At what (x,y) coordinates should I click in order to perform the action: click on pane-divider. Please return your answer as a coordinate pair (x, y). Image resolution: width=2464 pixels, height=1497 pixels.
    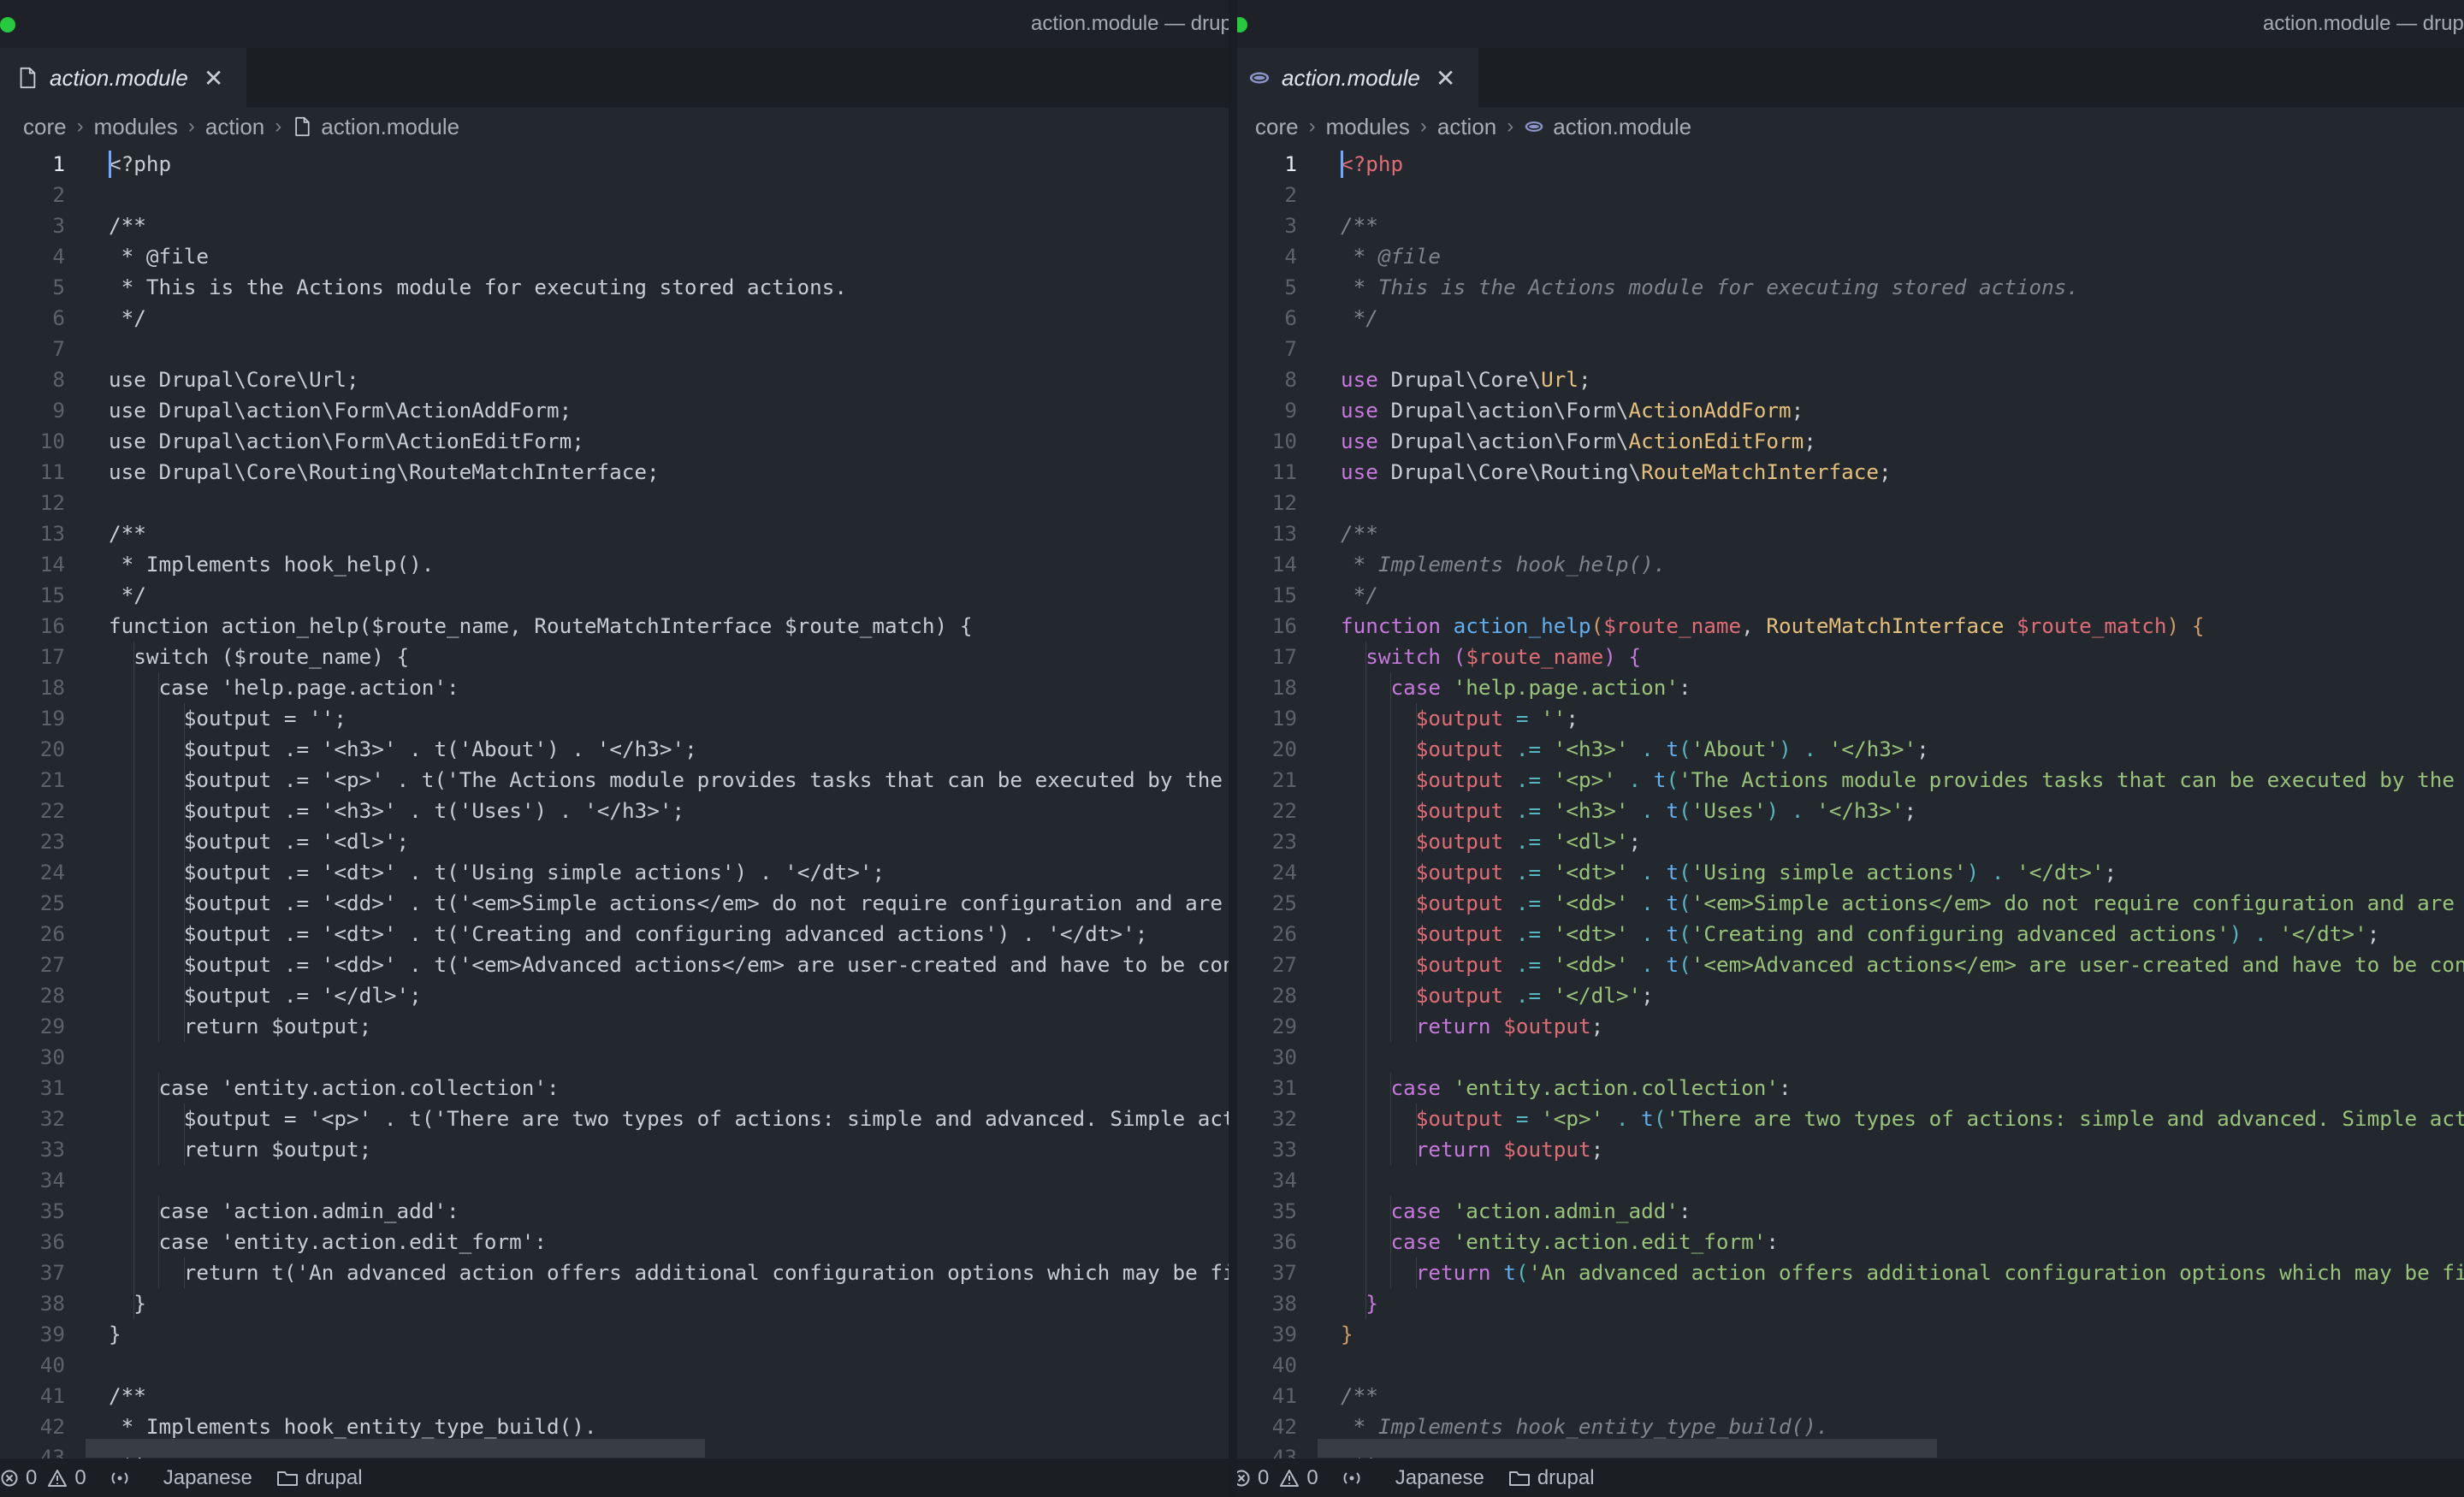
    Looking at the image, I should click on (1233, 748).